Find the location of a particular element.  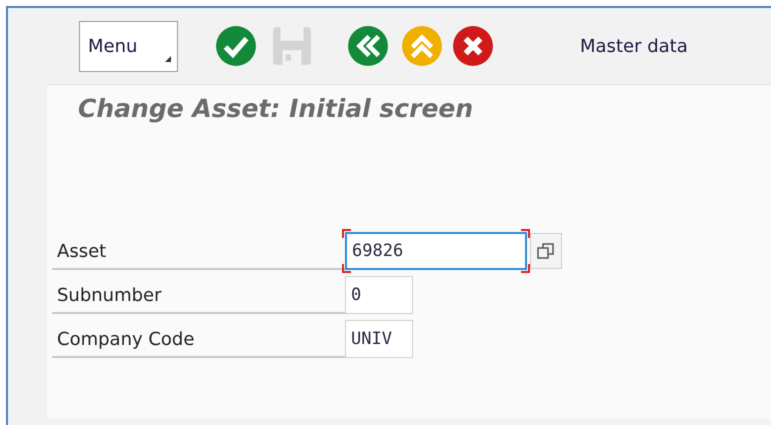

input-field: 69826 is located at coordinates (436, 251).